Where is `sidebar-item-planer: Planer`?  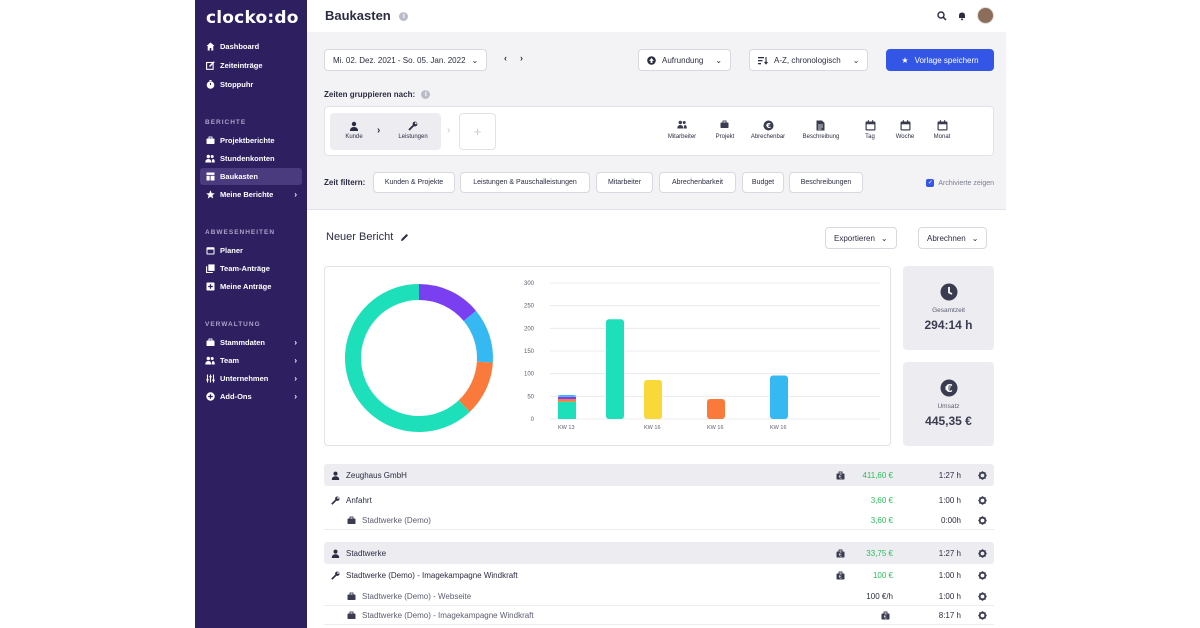 sidebar-item-planer: Planer is located at coordinates (251, 250).